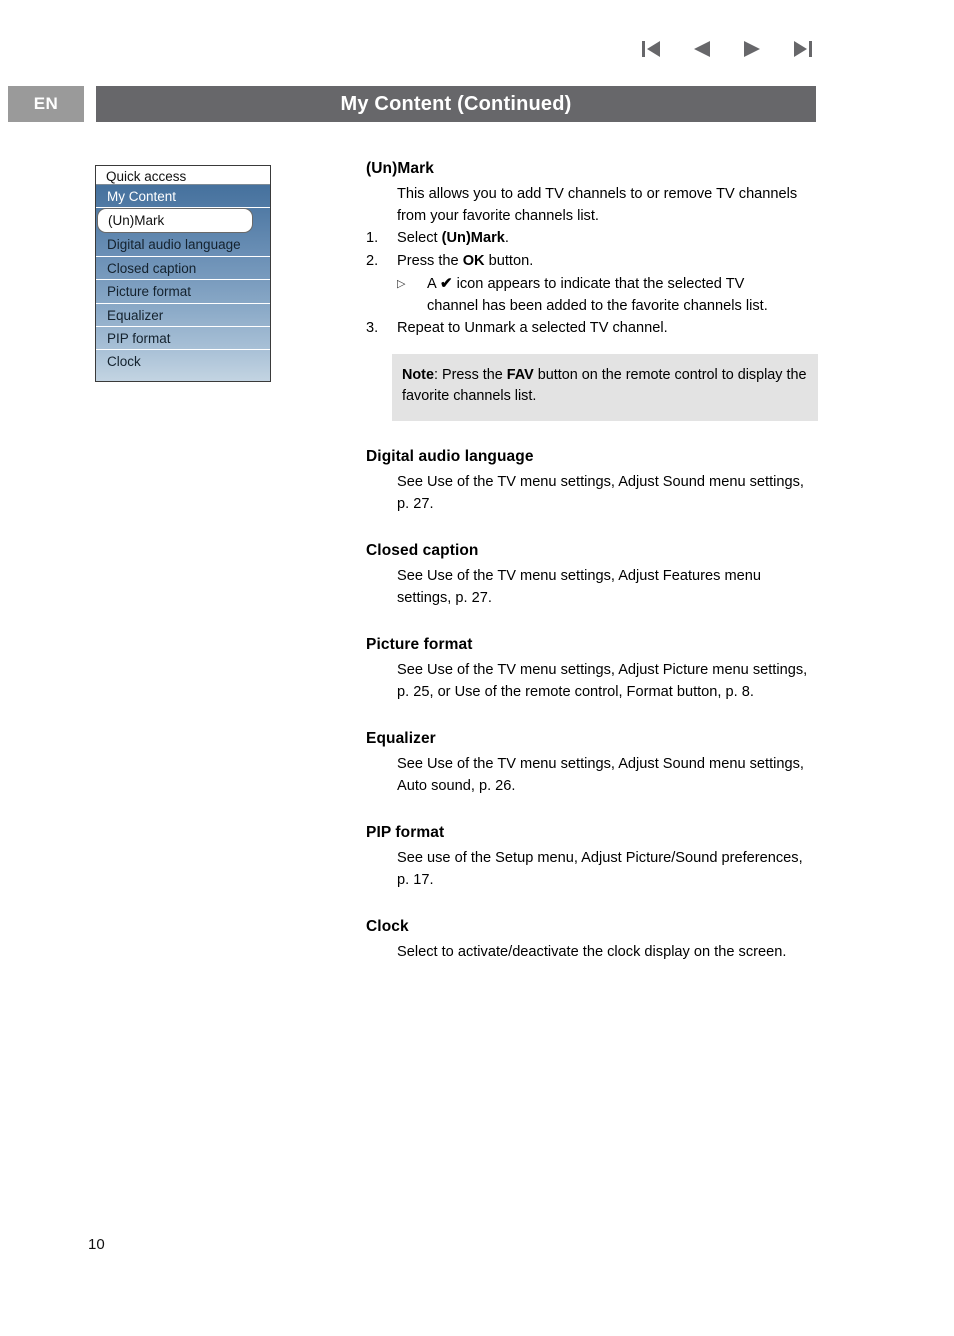 Image resolution: width=954 pixels, height=1336 pixels. I want to click on menu-item-label: Picture format, so click(149, 292).